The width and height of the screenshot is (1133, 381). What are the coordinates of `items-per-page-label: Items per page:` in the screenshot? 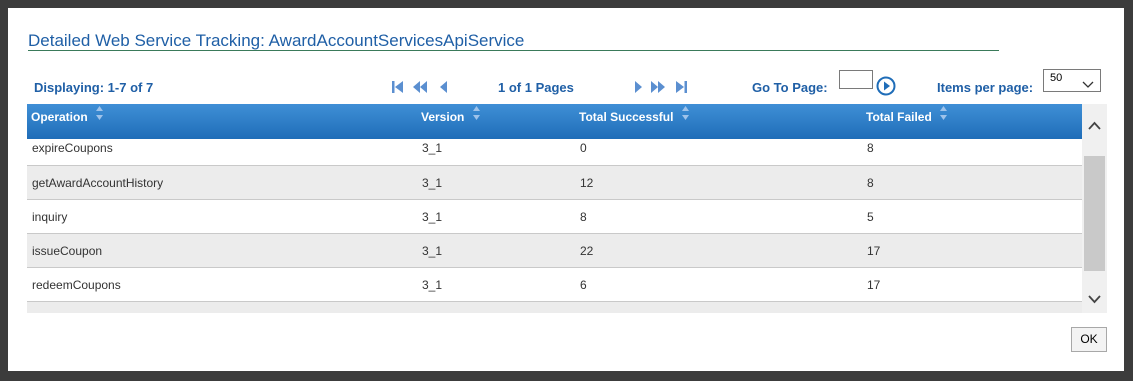 It's located at (985, 87).